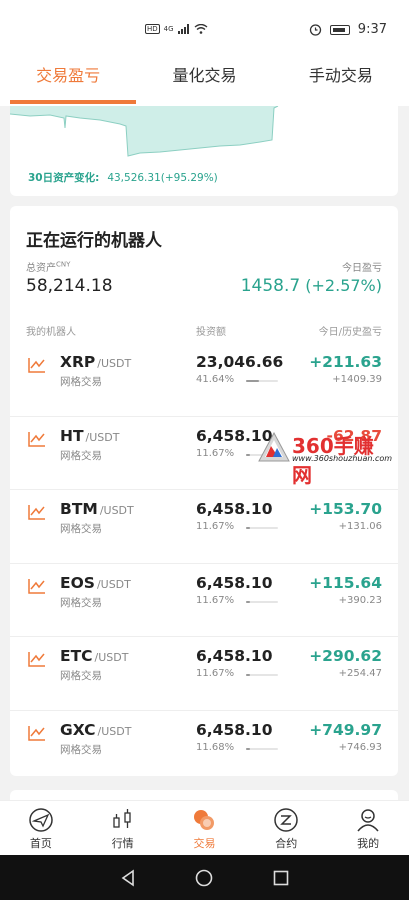 This screenshot has height=900, width=409. Describe the element at coordinates (357, 379) in the screenshot. I see `history-pnl: +1409.39` at that location.